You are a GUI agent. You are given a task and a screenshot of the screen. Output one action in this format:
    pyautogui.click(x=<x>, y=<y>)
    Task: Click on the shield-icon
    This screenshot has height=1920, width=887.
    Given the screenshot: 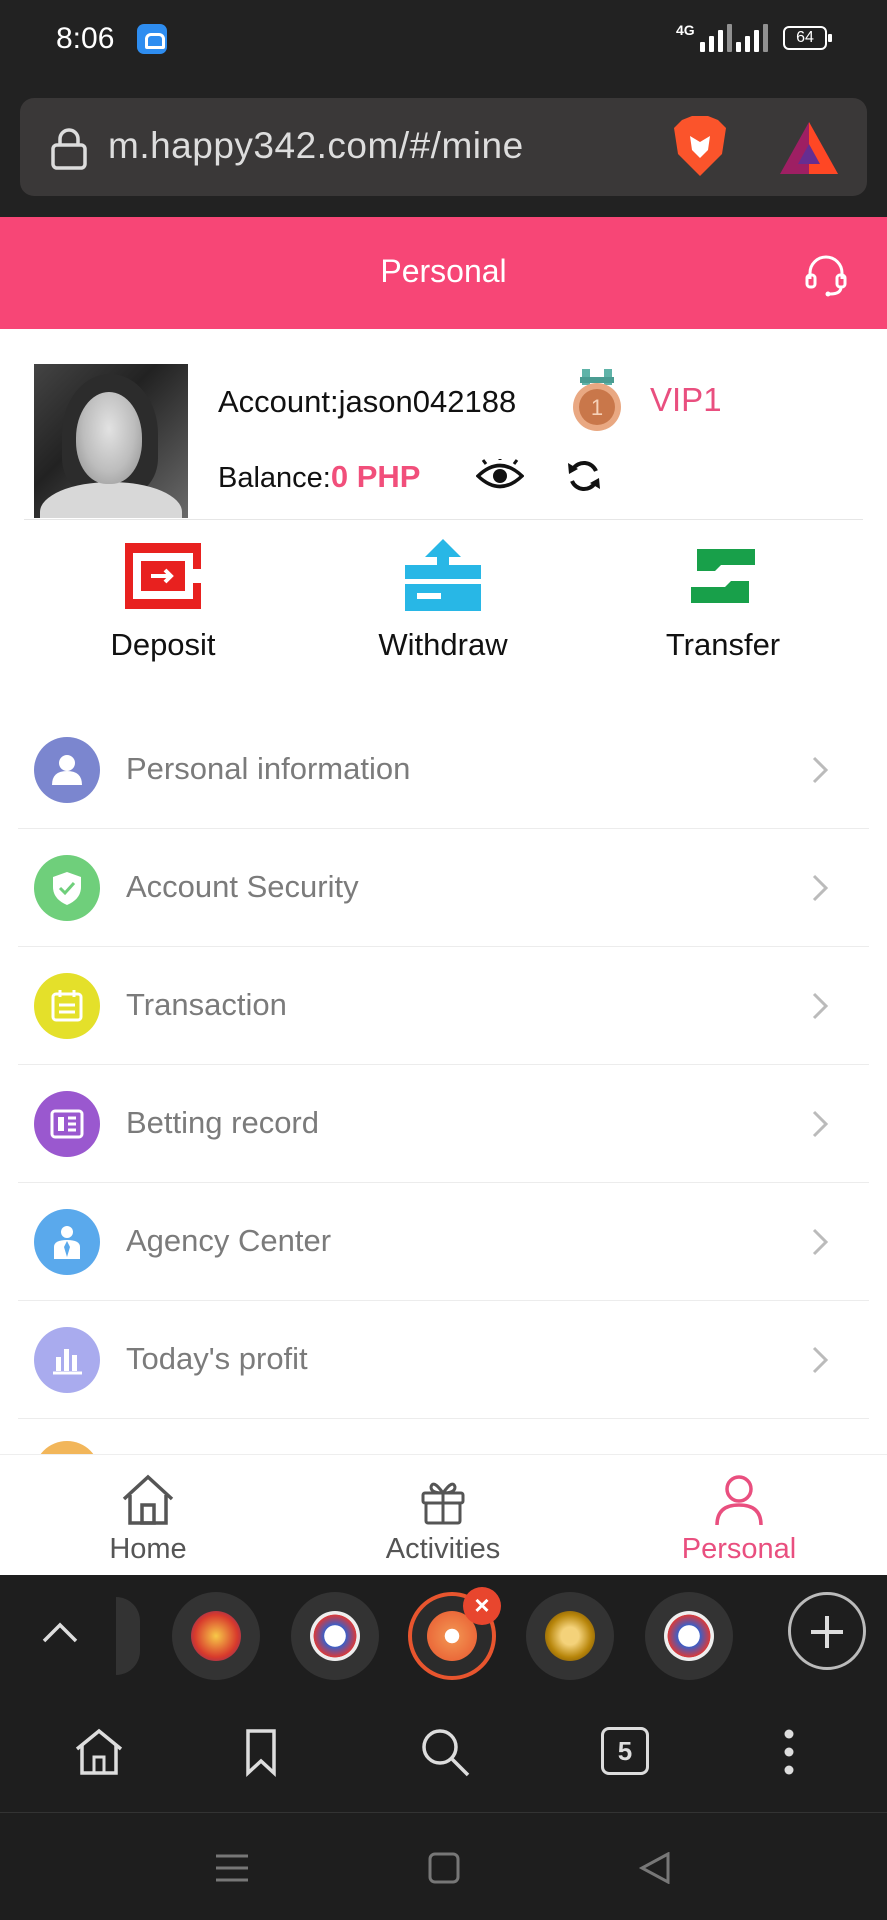 What is the action you would take?
    pyautogui.click(x=67, y=888)
    